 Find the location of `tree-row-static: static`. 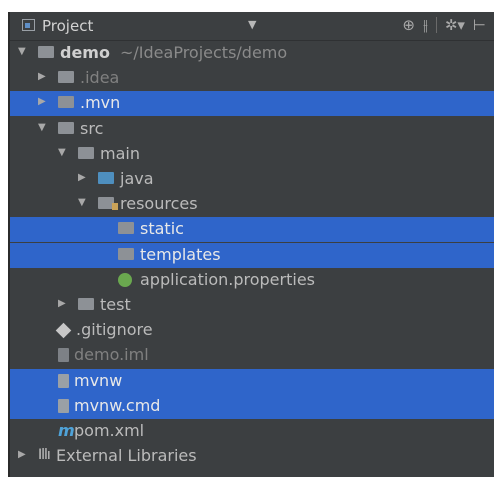

tree-row-static: static is located at coordinates (252, 230).